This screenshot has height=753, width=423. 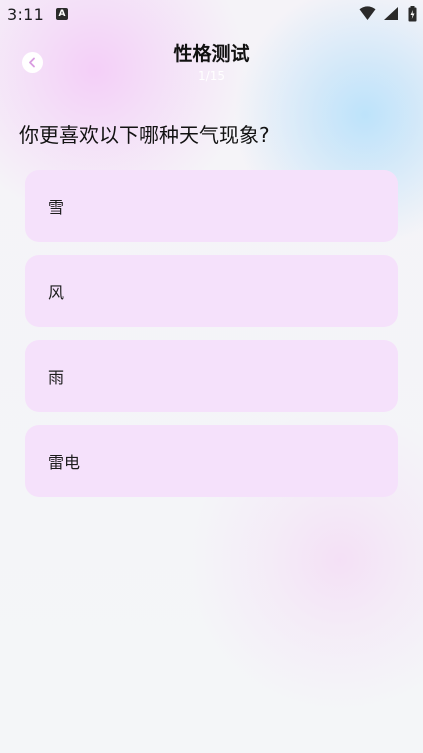 What do you see at coordinates (211, 376) in the screenshot?
I see `option-rain: 雨` at bounding box center [211, 376].